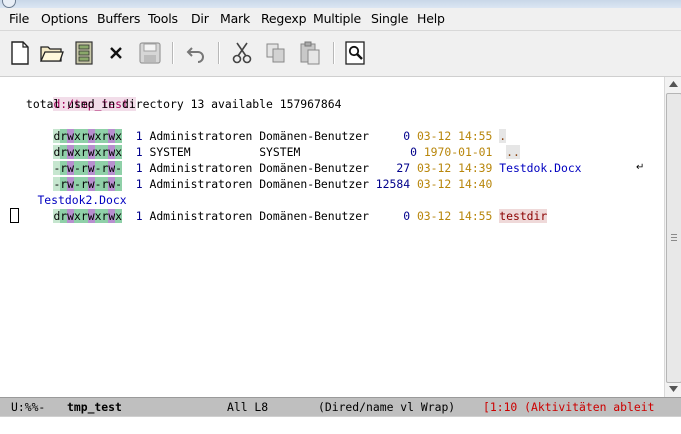 This screenshot has height=434, width=681. Describe the element at coordinates (340, 54) in the screenshot. I see `toolbar` at that location.